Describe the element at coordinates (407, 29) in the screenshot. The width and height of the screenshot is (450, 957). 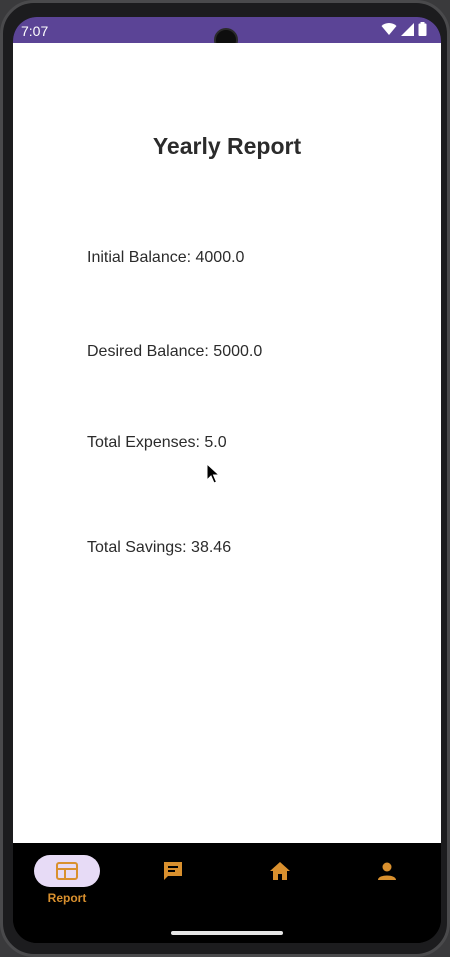
I see `signal-icon` at that location.